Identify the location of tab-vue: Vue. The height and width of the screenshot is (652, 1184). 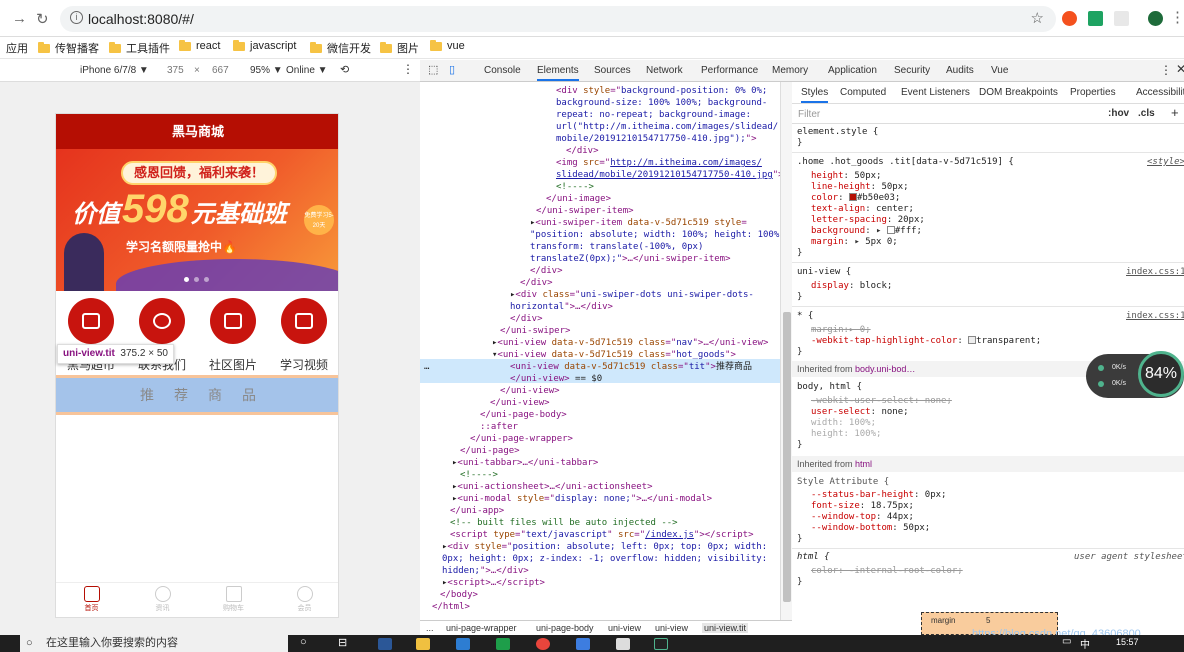
(999, 70).